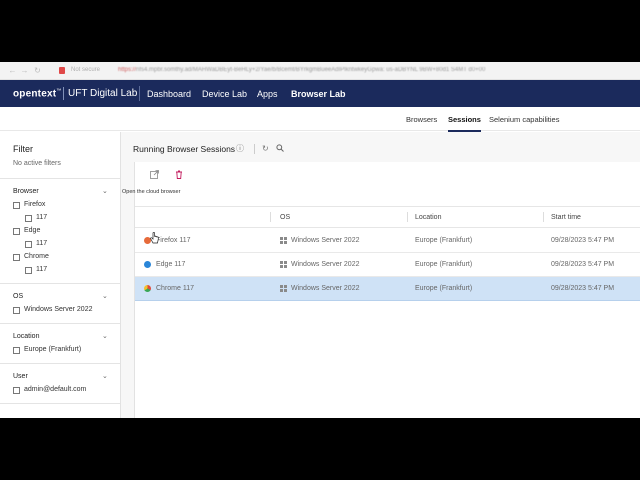  What do you see at coordinates (32, 230) in the screenshot?
I see `checkbox-label: Edge` at bounding box center [32, 230].